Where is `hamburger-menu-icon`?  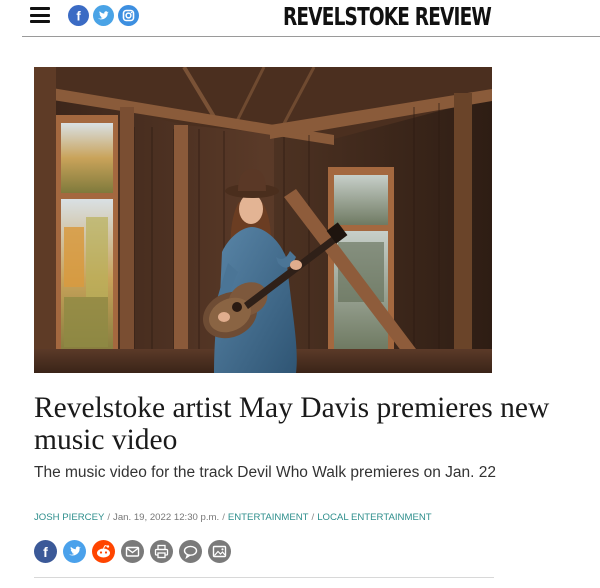
hamburger-menu-icon is located at coordinates (40, 15).